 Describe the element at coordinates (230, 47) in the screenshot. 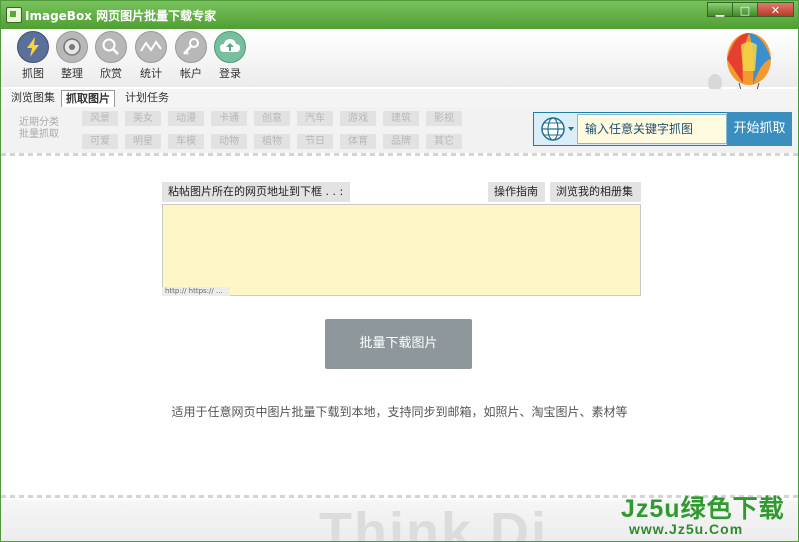

I see `cloud-upload-icon` at that location.